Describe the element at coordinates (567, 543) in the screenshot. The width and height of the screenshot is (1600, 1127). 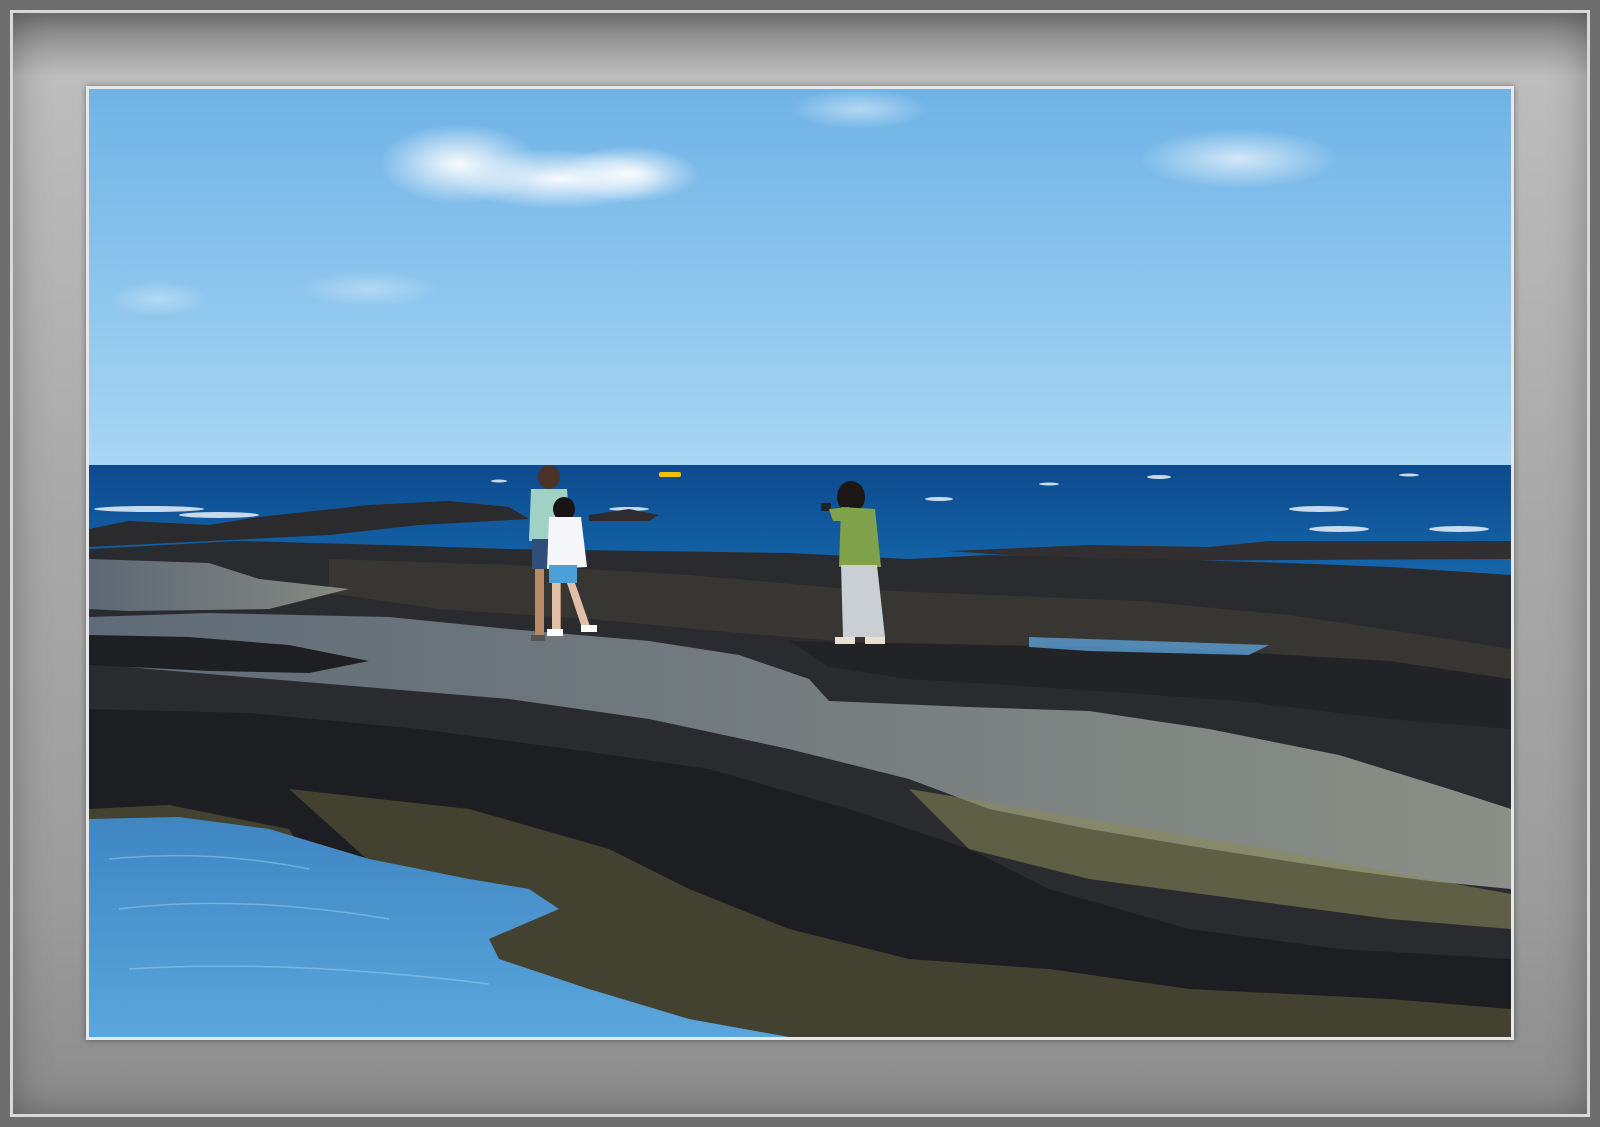
I see `girl-shirt` at that location.